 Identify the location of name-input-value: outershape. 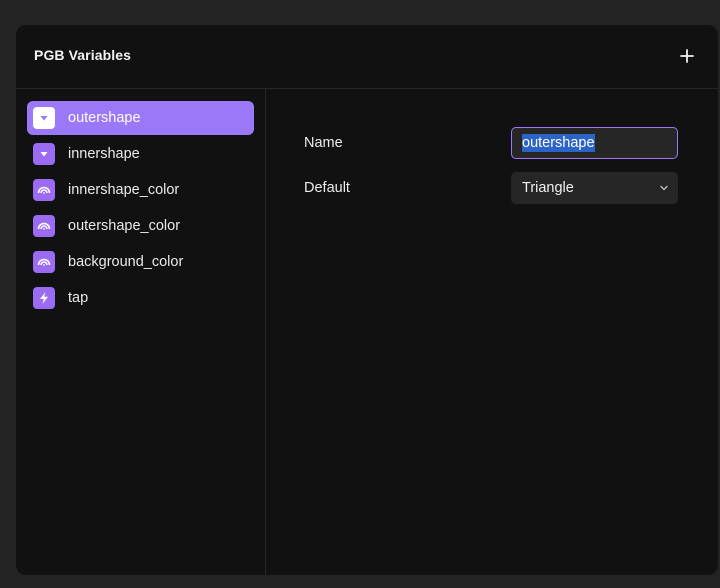
(558, 143).